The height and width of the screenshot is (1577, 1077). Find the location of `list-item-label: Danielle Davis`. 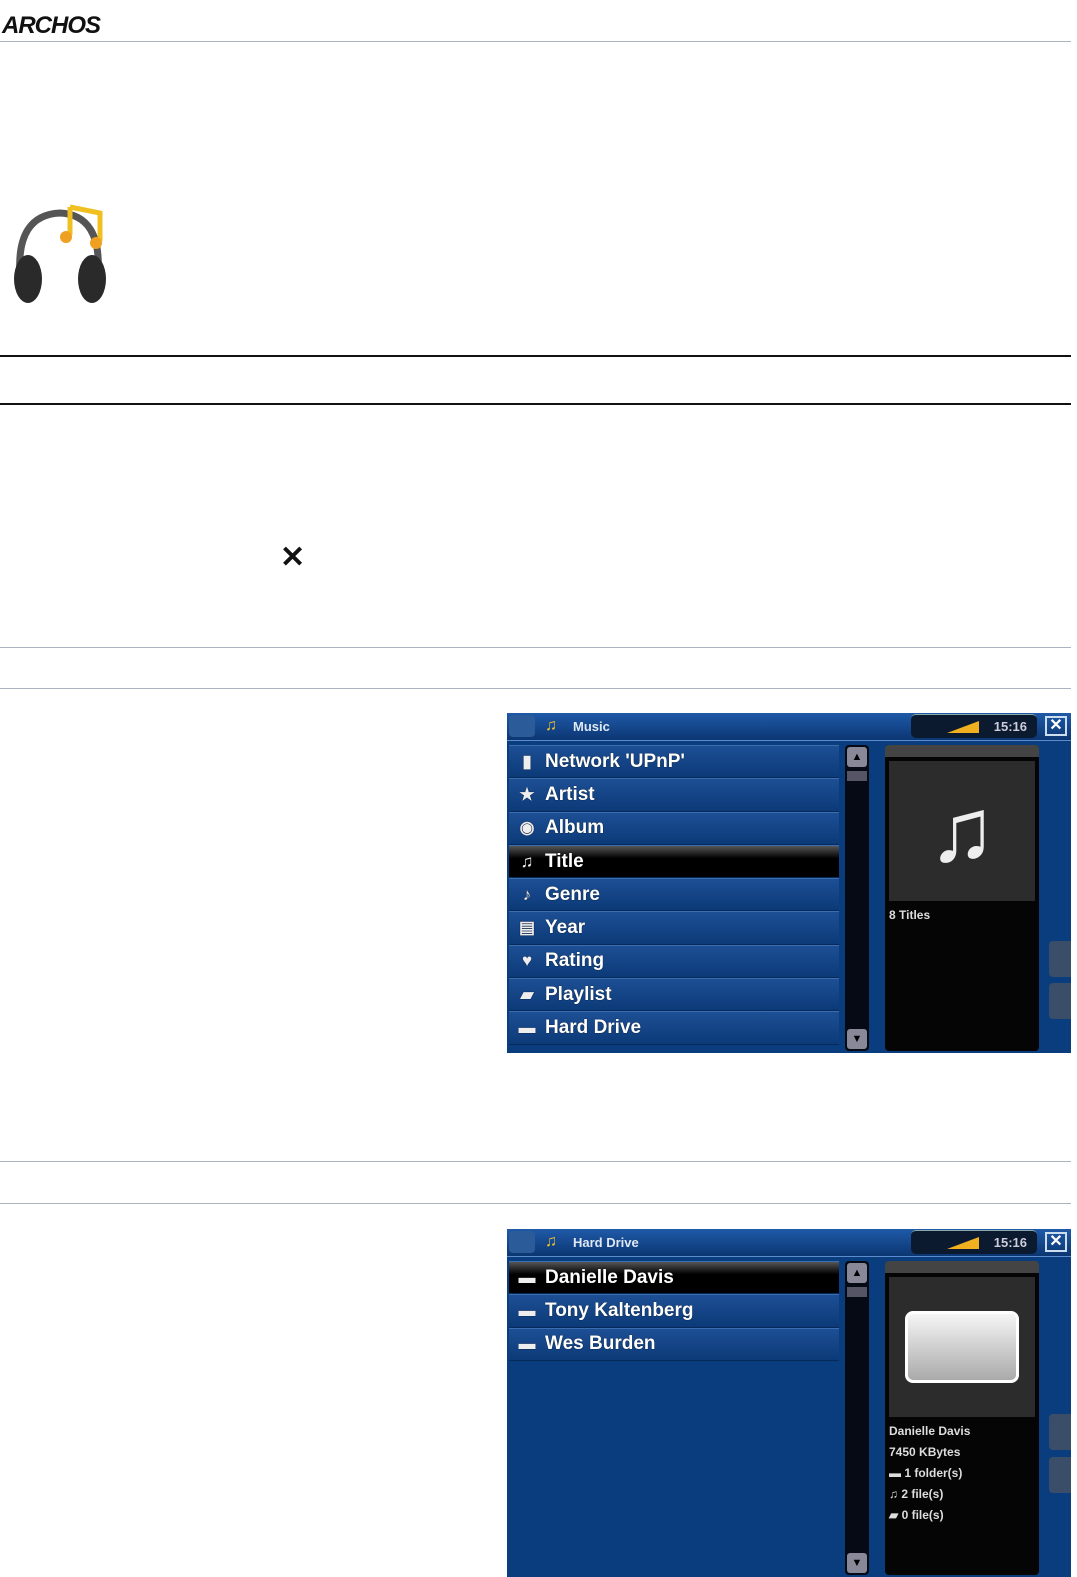

list-item-label: Danielle Davis is located at coordinates (609, 1277).